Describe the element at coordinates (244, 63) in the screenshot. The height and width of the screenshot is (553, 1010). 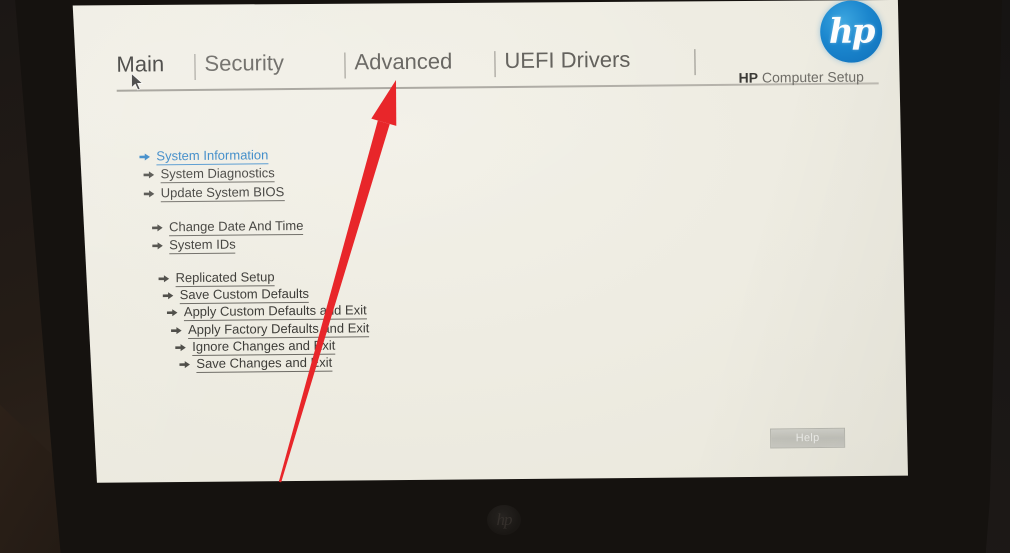
I see `tab-security: Security` at that location.